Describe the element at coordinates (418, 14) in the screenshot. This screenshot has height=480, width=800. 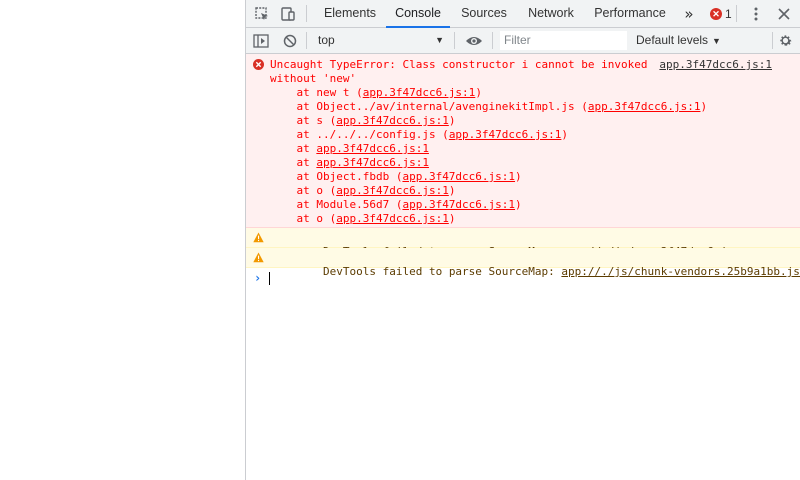
I see `tab-console: Console` at that location.